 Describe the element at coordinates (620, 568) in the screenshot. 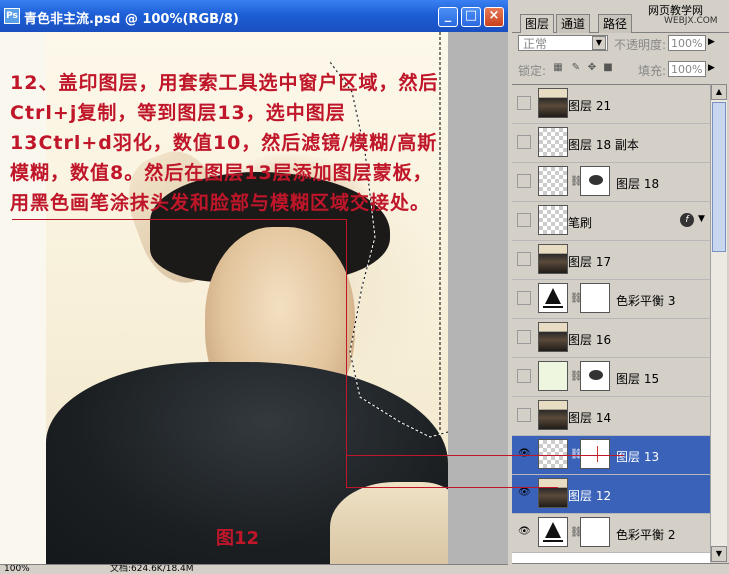

I see `panel-bottom-toolbar` at that location.